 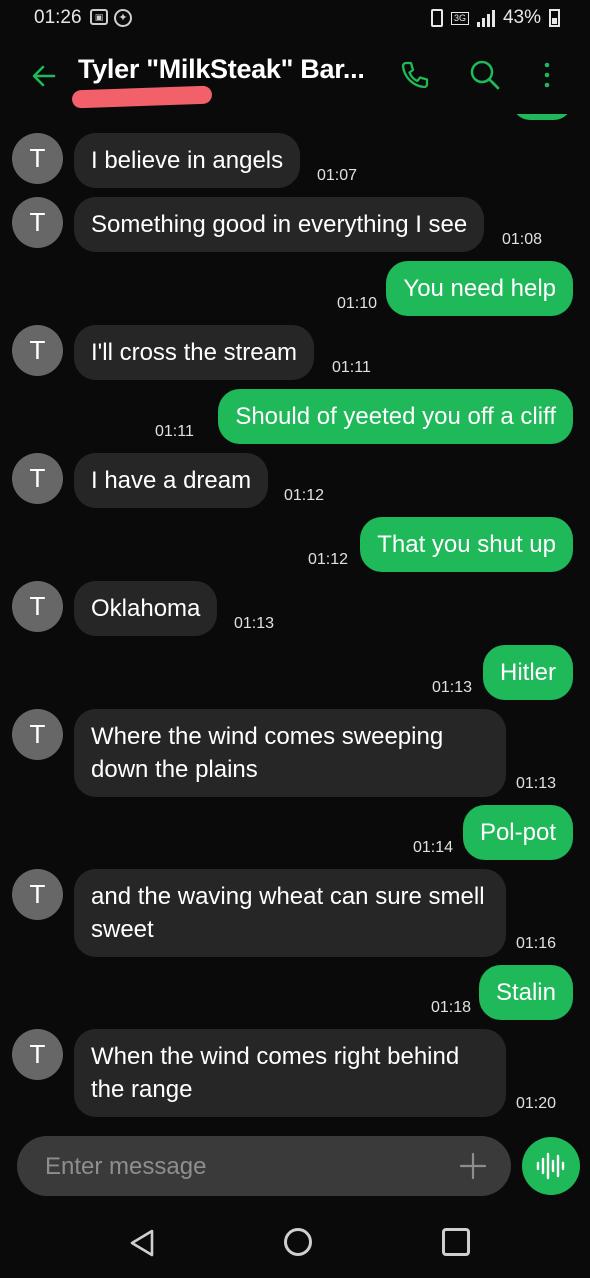 I want to click on battery-percent: 43%, so click(x=521, y=17).